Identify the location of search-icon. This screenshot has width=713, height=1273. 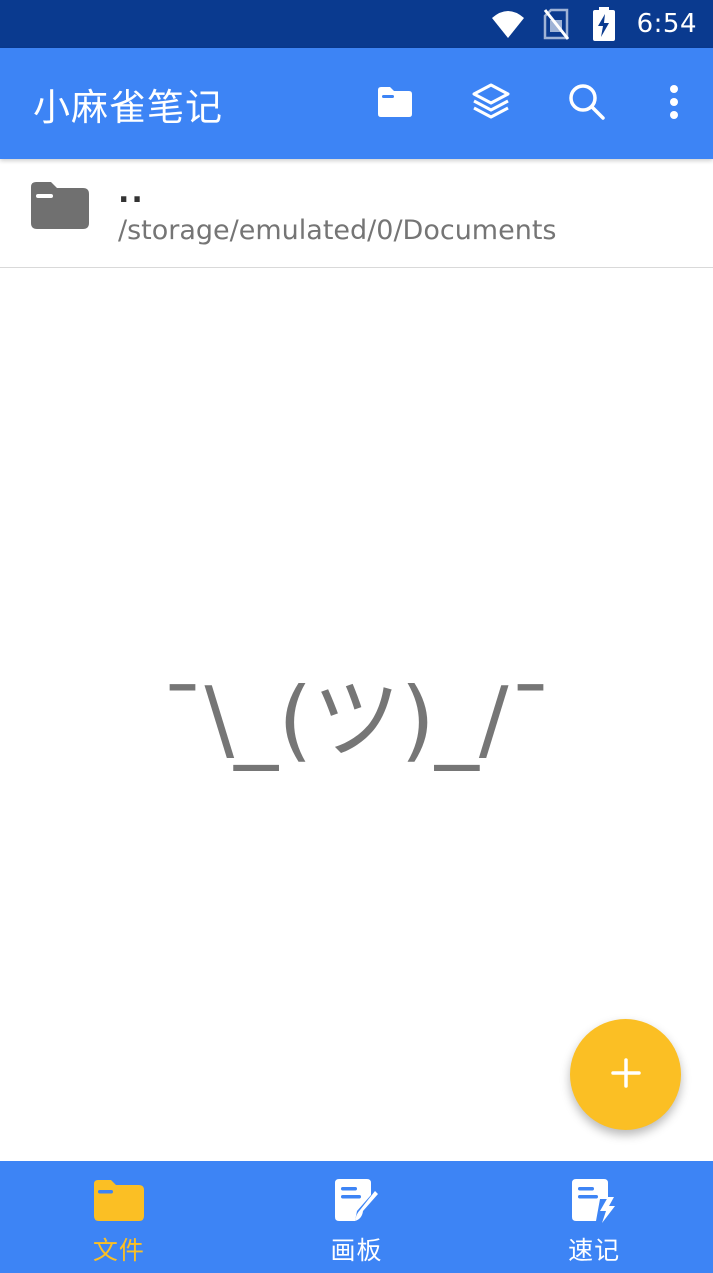
(587, 104).